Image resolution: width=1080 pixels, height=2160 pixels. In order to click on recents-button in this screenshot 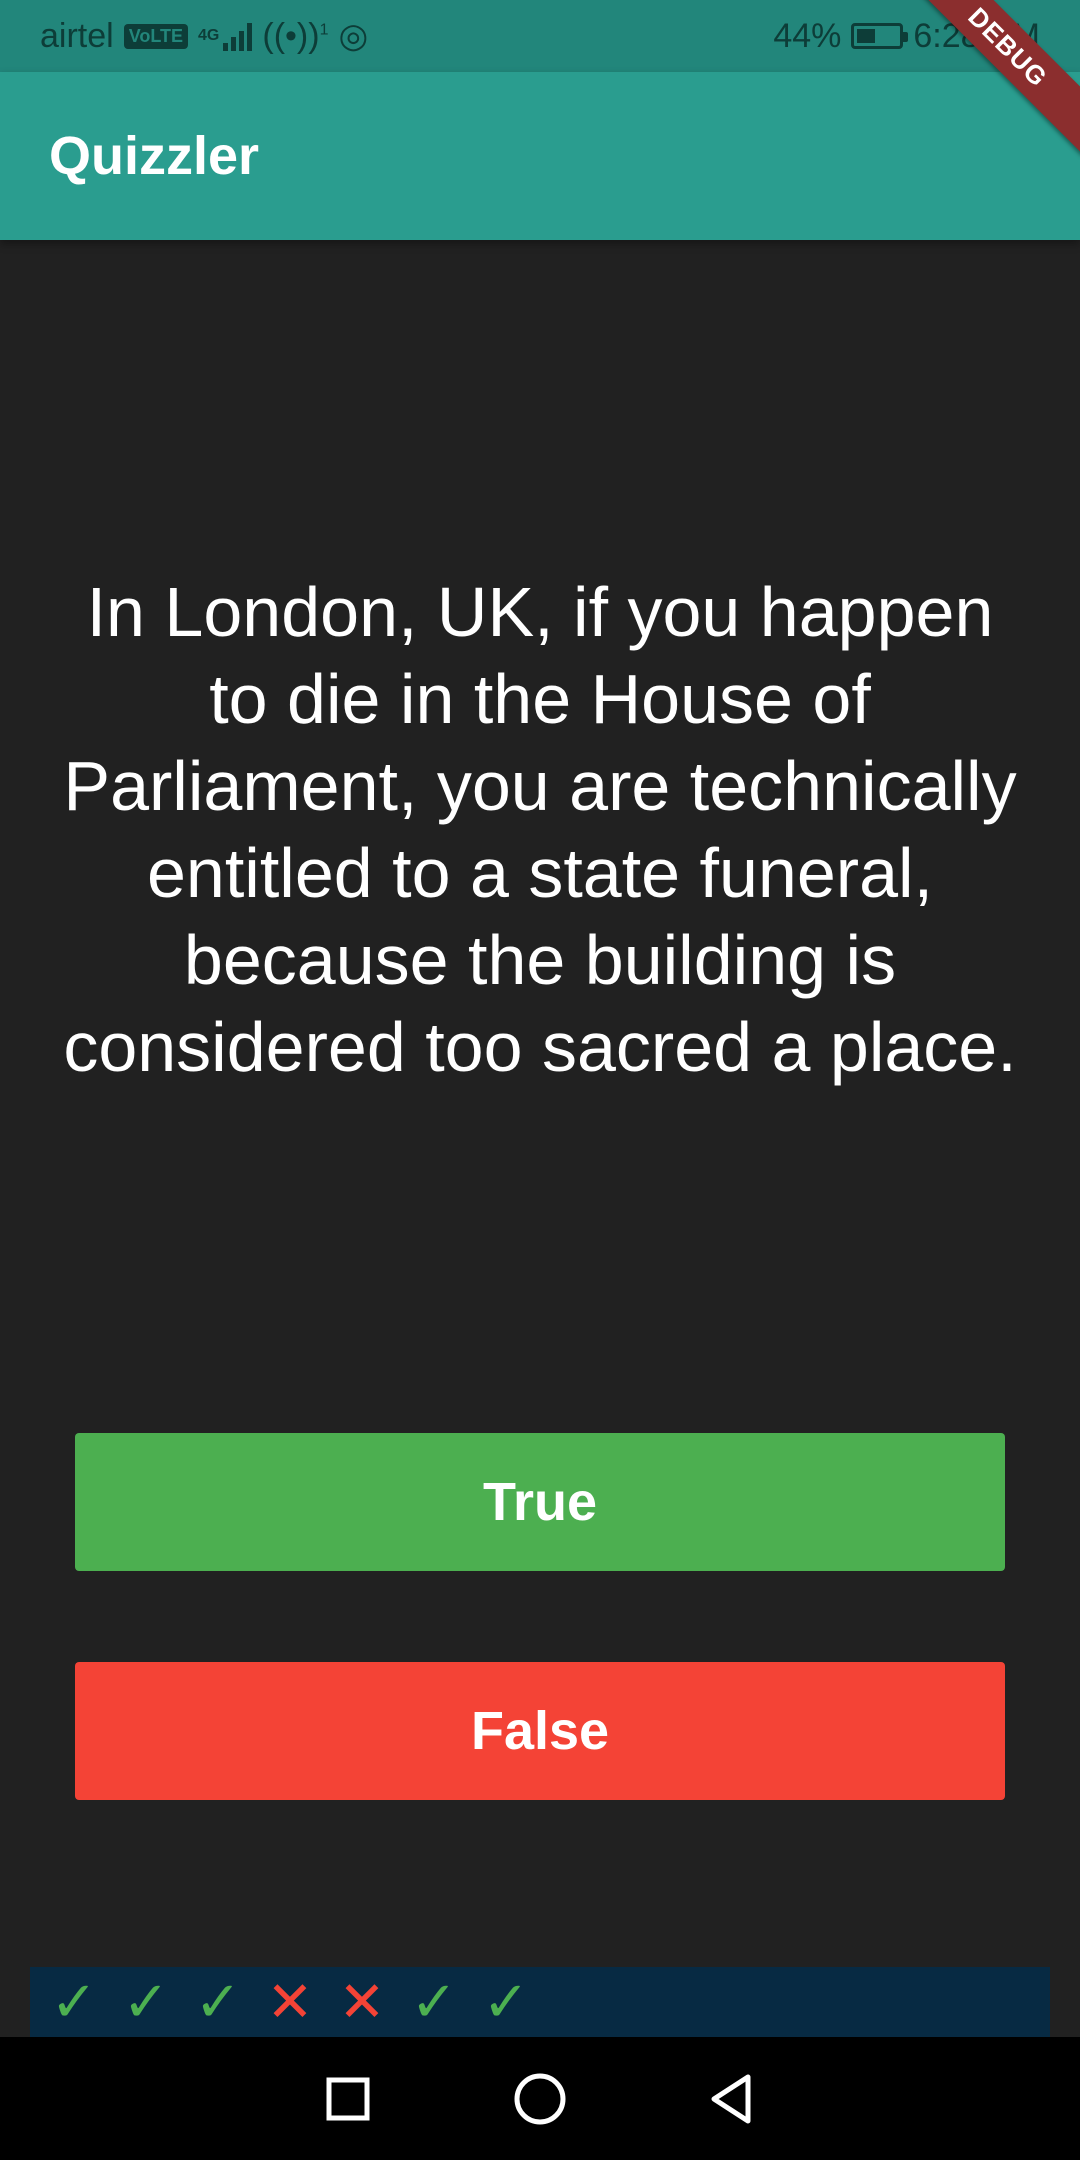, I will do `click(348, 2099)`.